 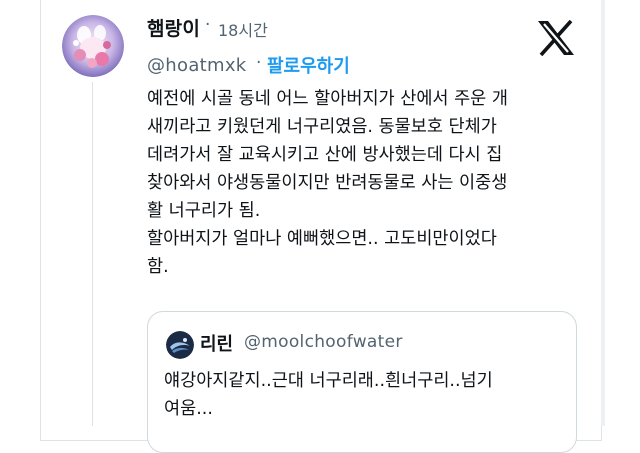 I want to click on tweet-text-line: 찾아와서 야생동물이지만 반려동물로 사는 이중생, so click(x=327, y=183).